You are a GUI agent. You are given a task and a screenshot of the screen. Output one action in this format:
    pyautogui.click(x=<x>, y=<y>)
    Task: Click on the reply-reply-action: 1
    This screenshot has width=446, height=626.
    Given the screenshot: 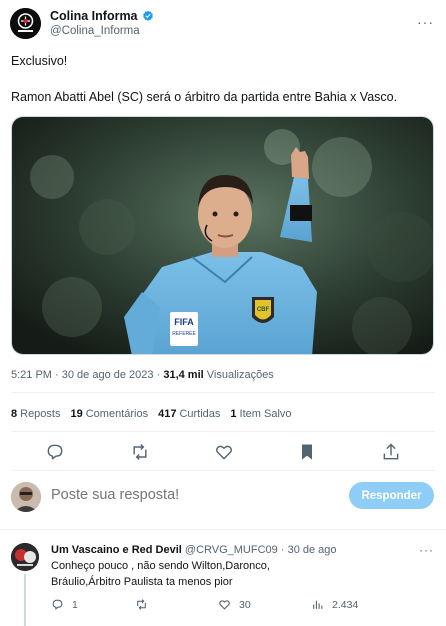 What is the action you would take?
    pyautogui.click(x=64, y=604)
    